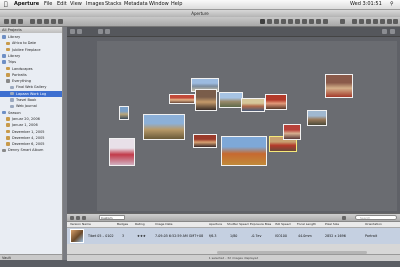 Image resolution: width=400 pixels, height=267 pixels. Describe the element at coordinates (231, 100) in the screenshot. I see `photo-valley` at that location.